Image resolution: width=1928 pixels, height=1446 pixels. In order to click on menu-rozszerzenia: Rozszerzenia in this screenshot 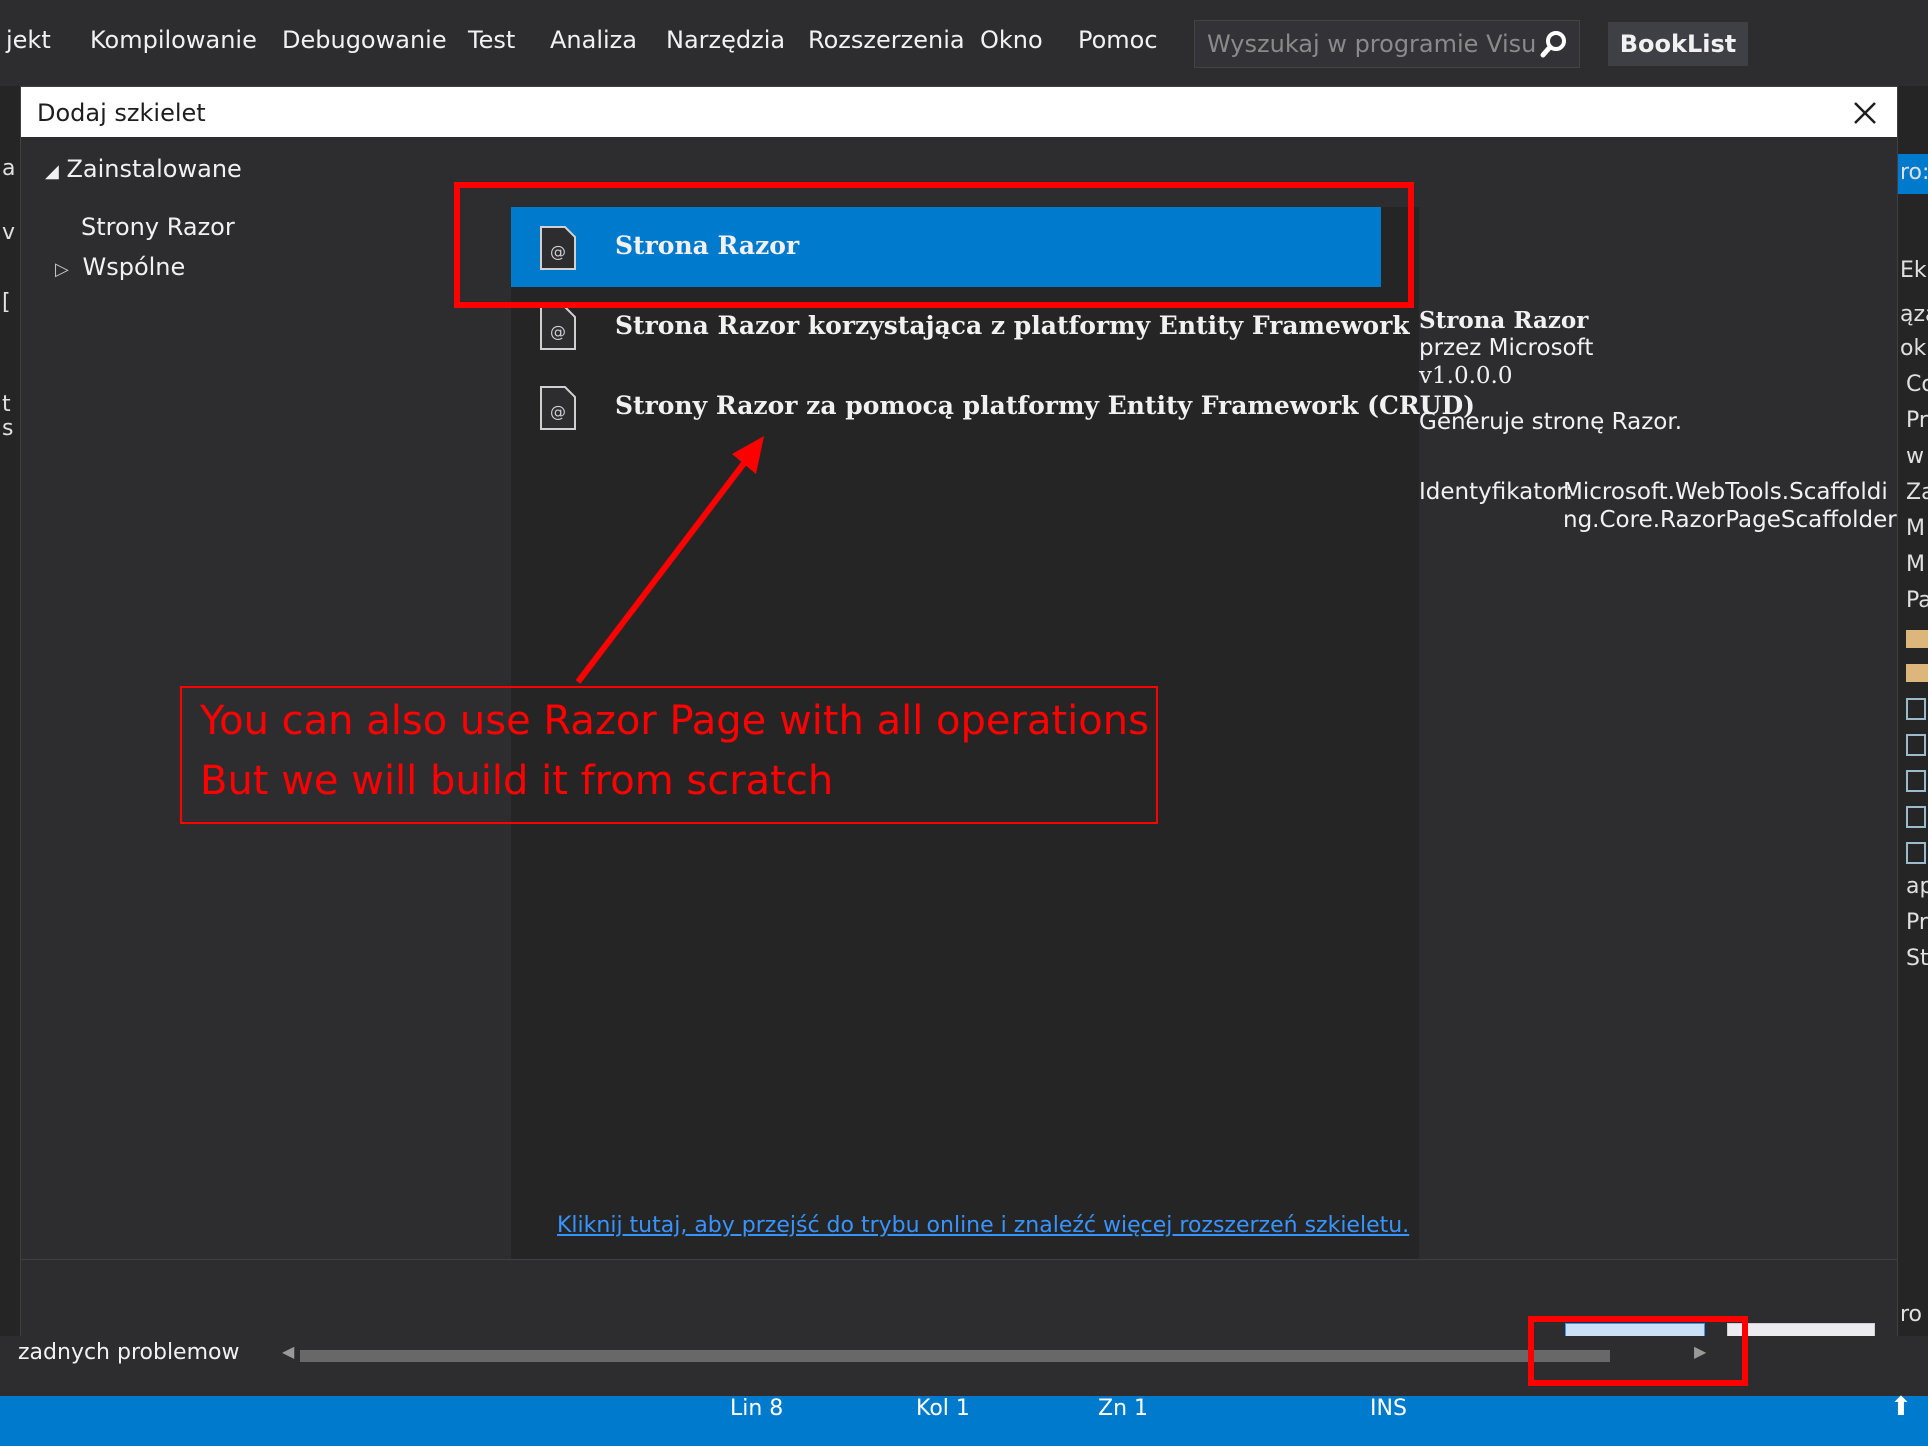, I will do `click(886, 40)`.